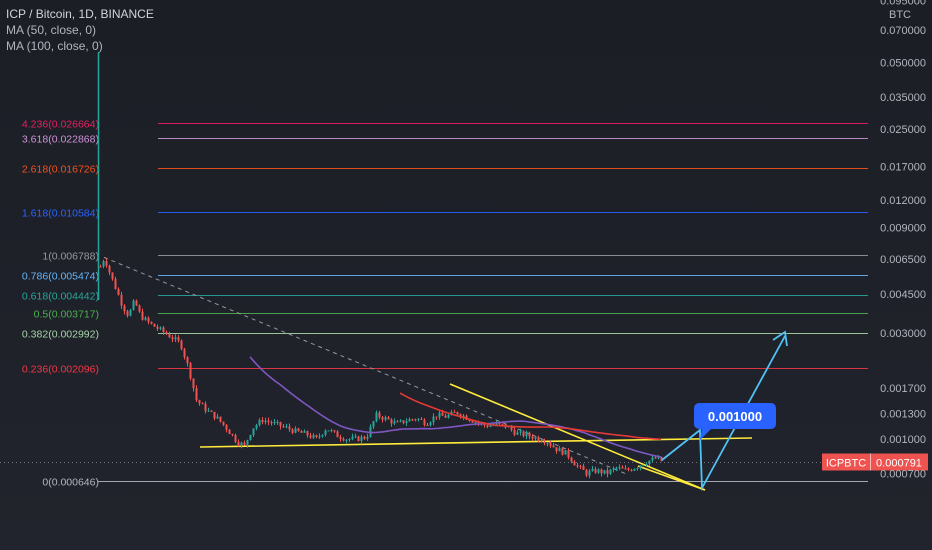 The width and height of the screenshot is (932, 550). Describe the element at coordinates (70, 483) in the screenshot. I see `fib-level-label: 0(0.000646)` at that location.